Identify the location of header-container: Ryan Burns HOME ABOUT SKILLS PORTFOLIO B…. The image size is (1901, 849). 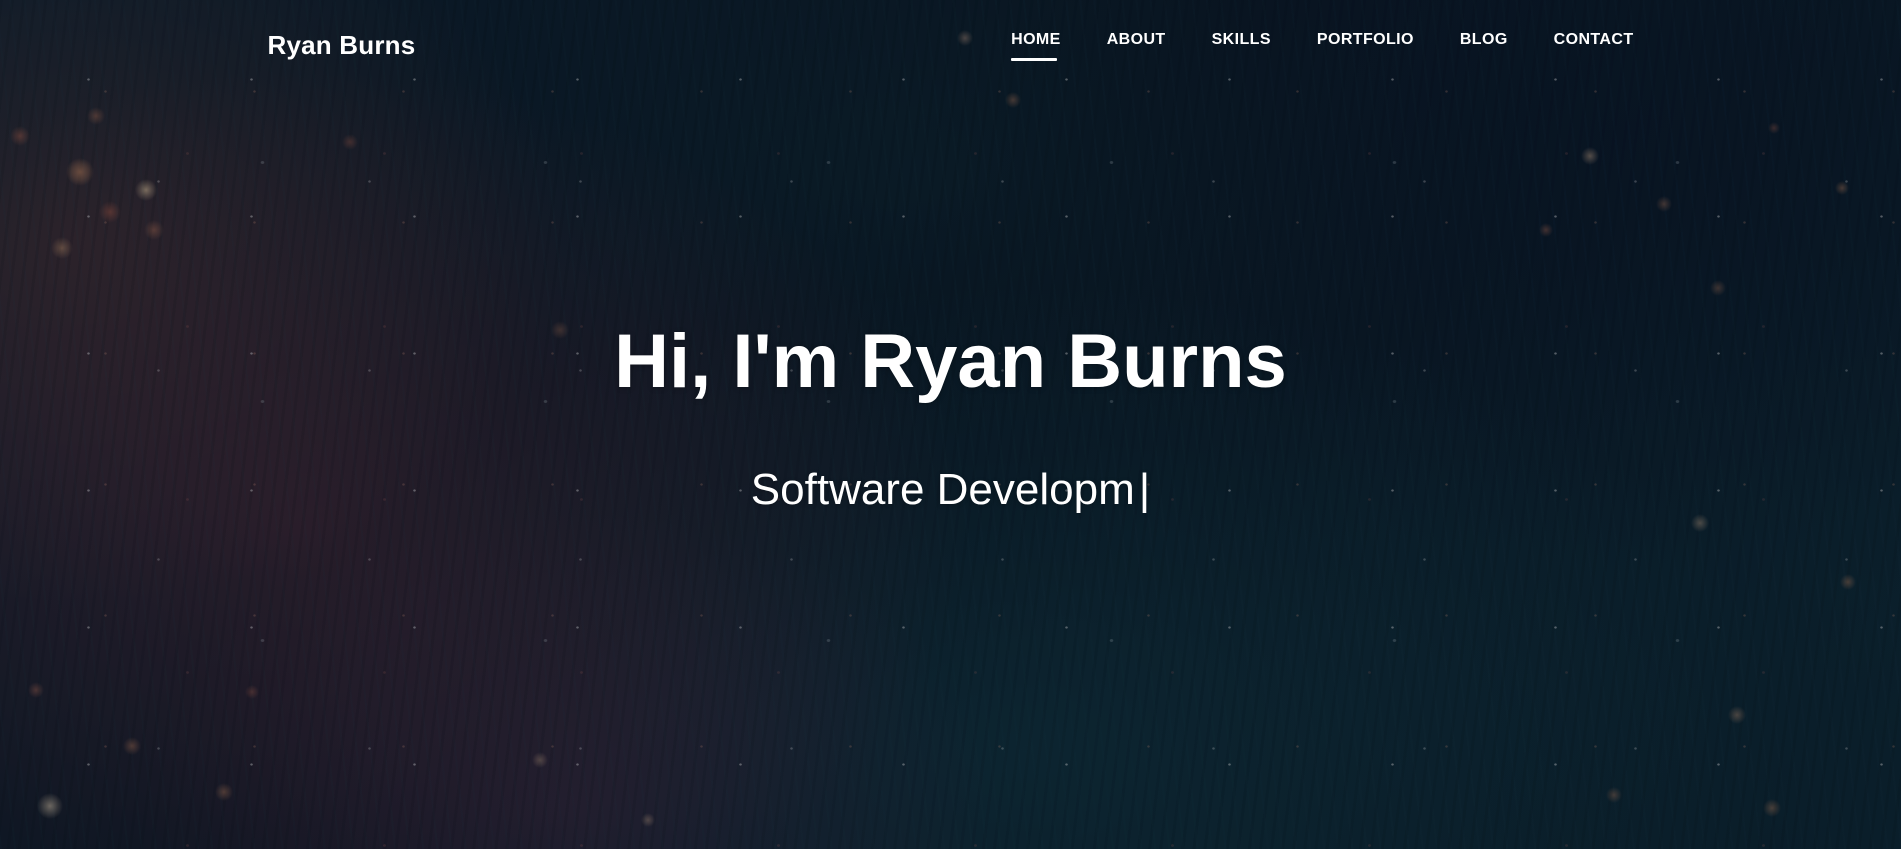
(951, 30).